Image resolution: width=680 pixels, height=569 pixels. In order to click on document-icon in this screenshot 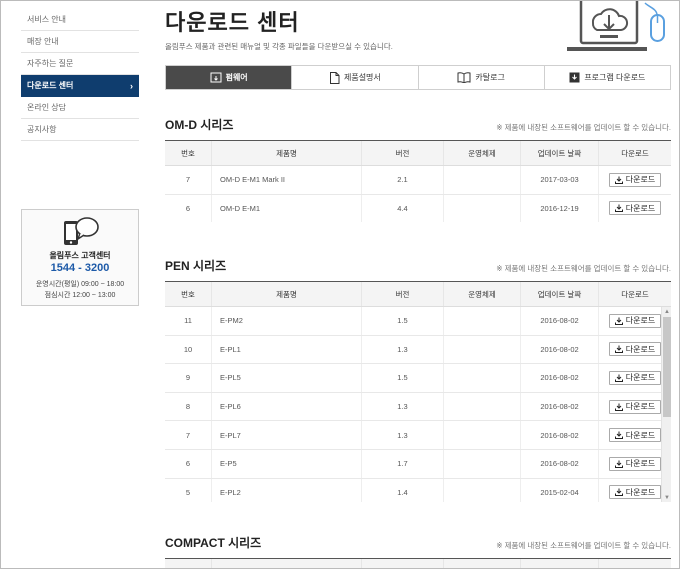, I will do `click(334, 77)`.